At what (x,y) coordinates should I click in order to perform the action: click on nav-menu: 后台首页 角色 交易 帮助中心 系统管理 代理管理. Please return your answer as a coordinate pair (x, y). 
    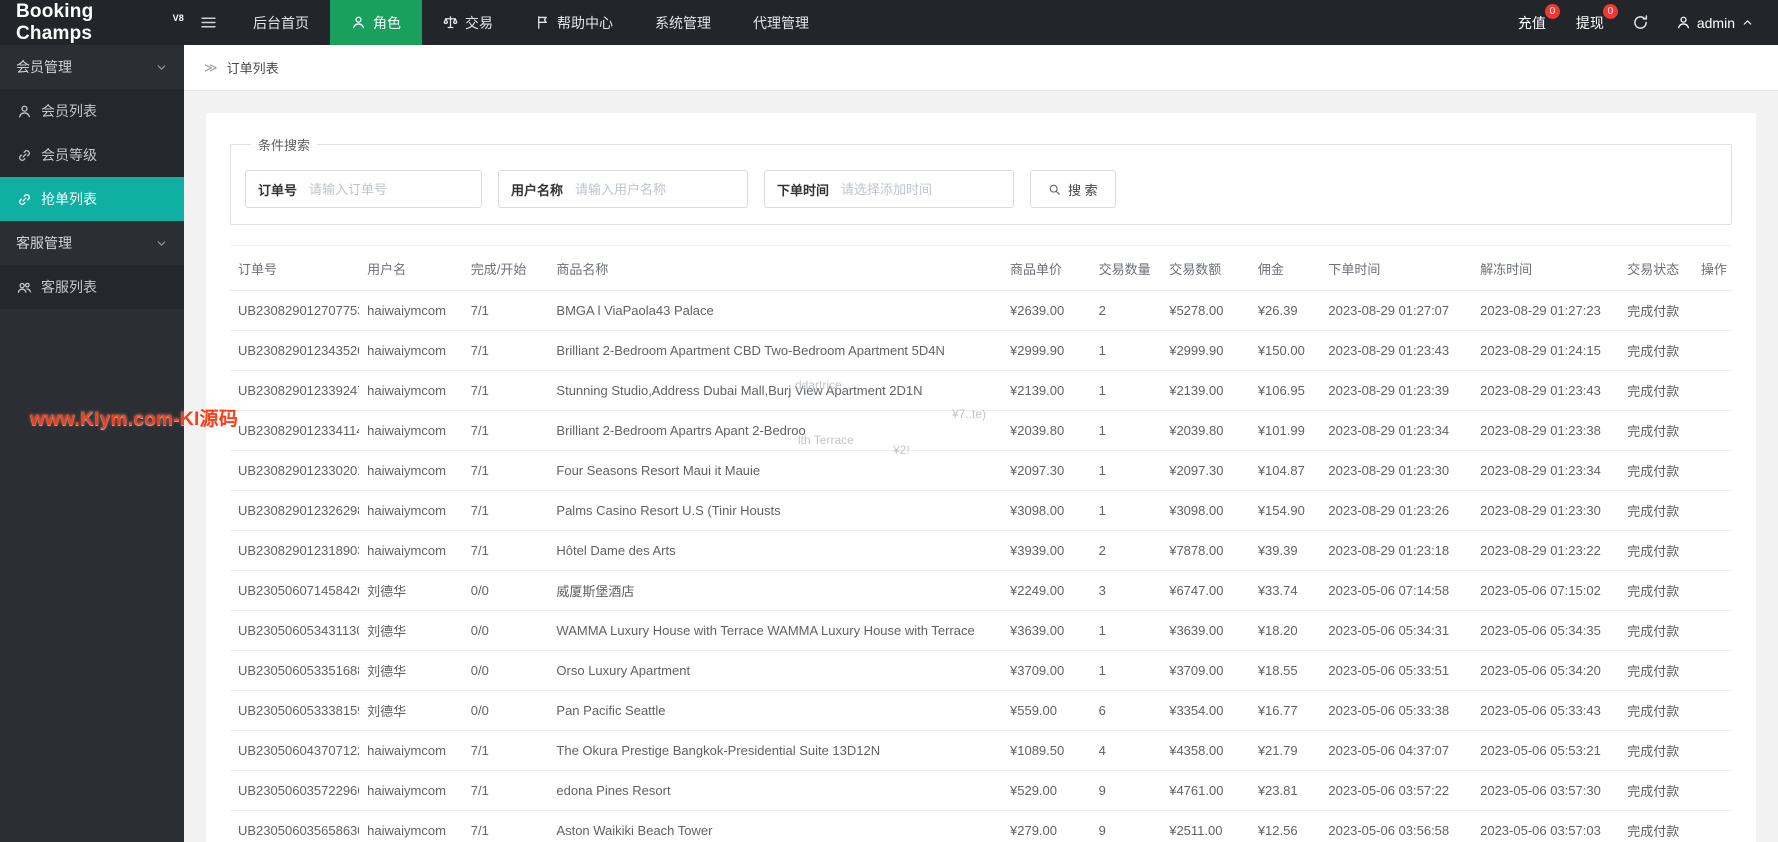
    Looking at the image, I should click on (531, 22).